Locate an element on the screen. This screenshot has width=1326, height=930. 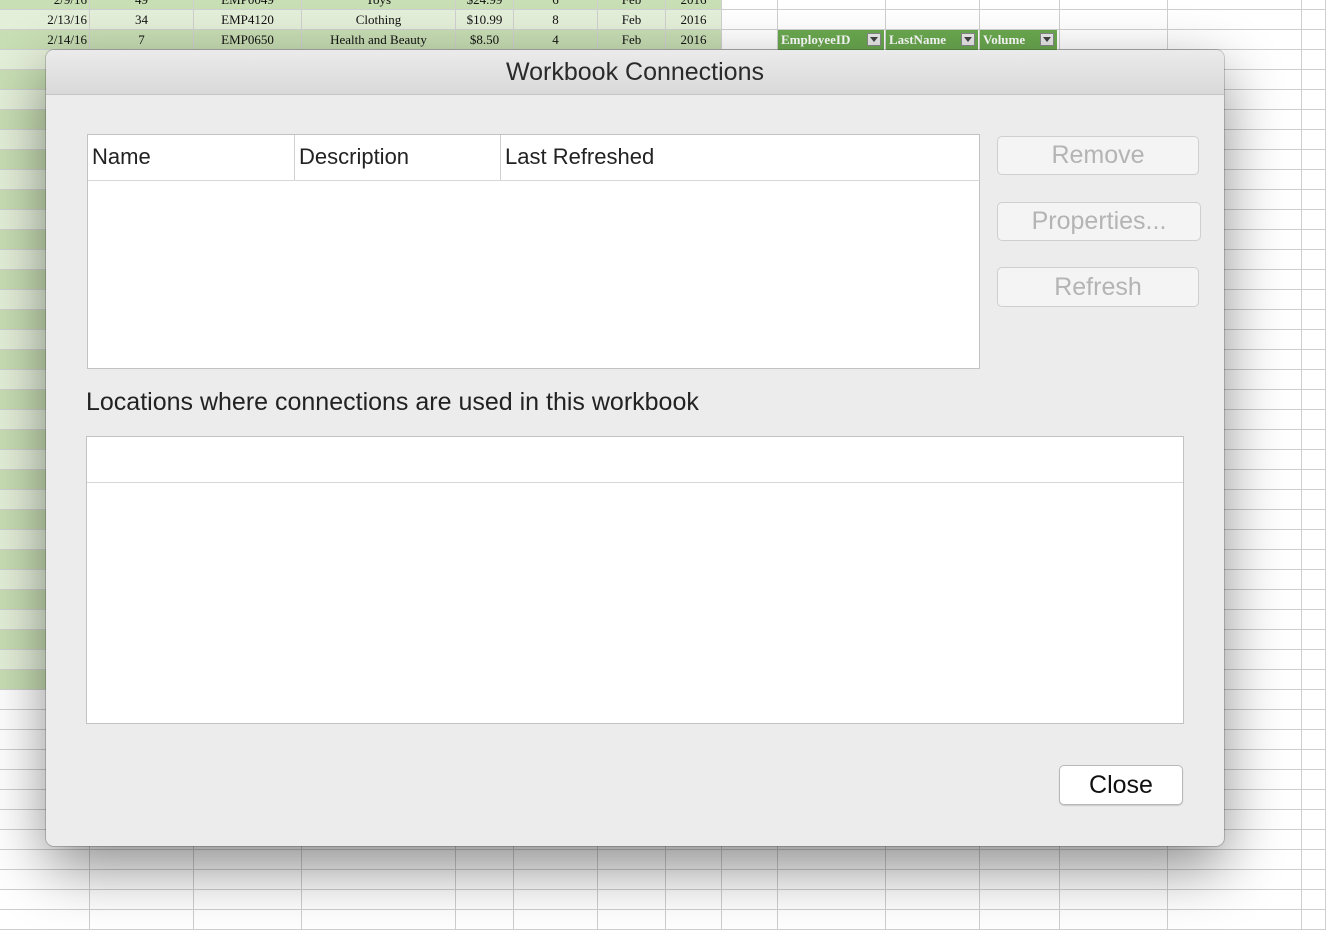
sheet-cell: 34 is located at coordinates (142, 20).